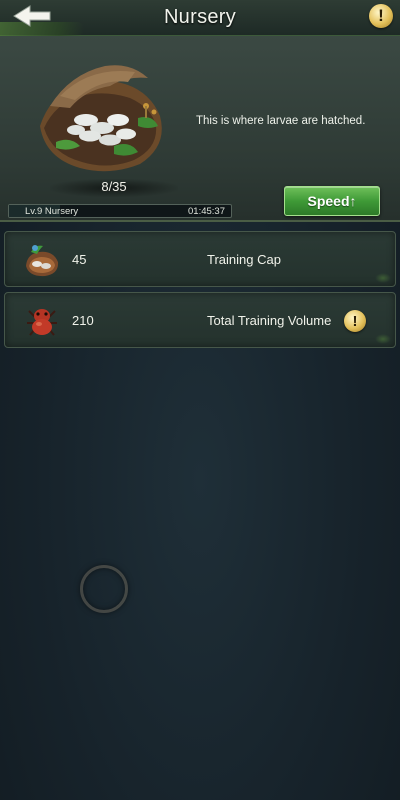 Image resolution: width=400 pixels, height=800 pixels. I want to click on header-bar: Nursery !, so click(200, 18).